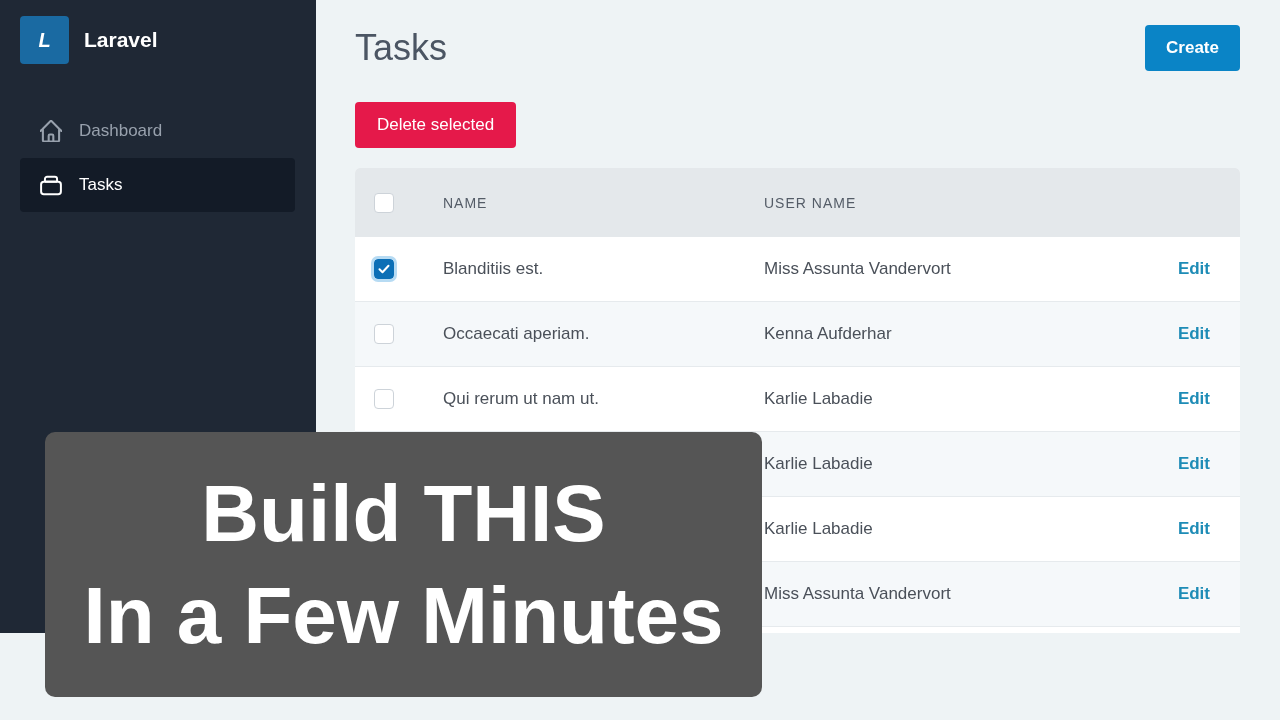  Describe the element at coordinates (828, 334) in the screenshot. I see `user-name: Kenna Aufderhar` at that location.